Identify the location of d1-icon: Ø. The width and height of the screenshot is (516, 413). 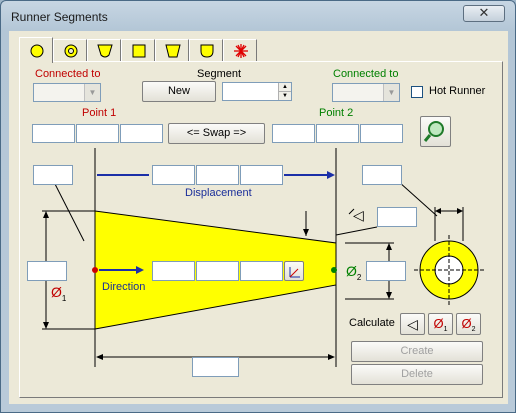
(438, 323).